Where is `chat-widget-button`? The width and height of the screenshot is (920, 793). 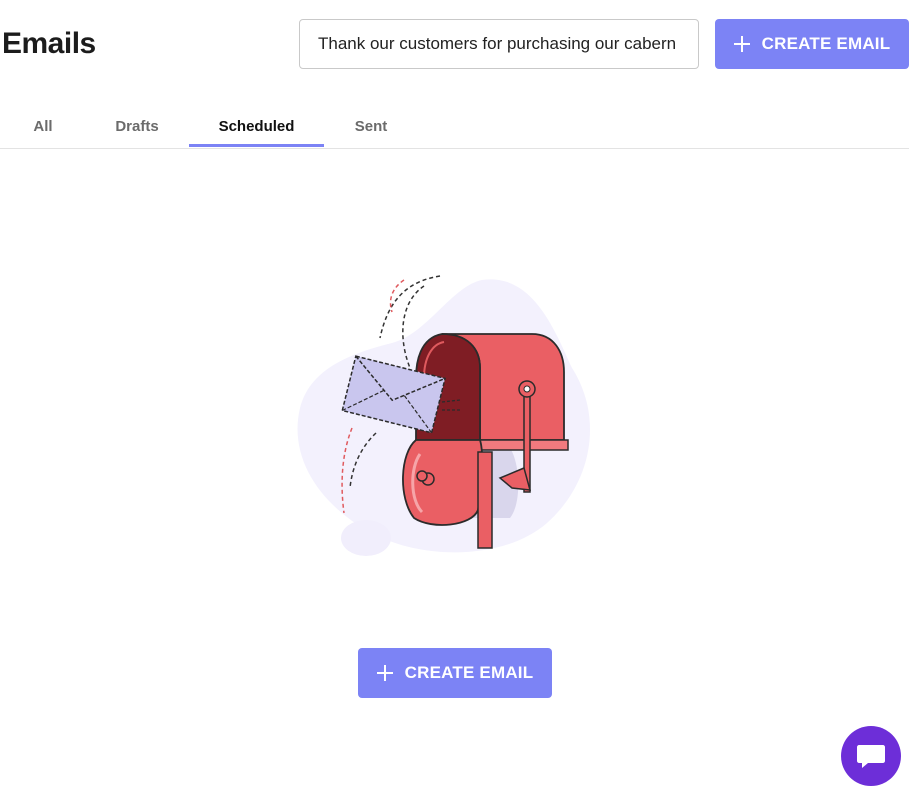 chat-widget-button is located at coordinates (871, 756).